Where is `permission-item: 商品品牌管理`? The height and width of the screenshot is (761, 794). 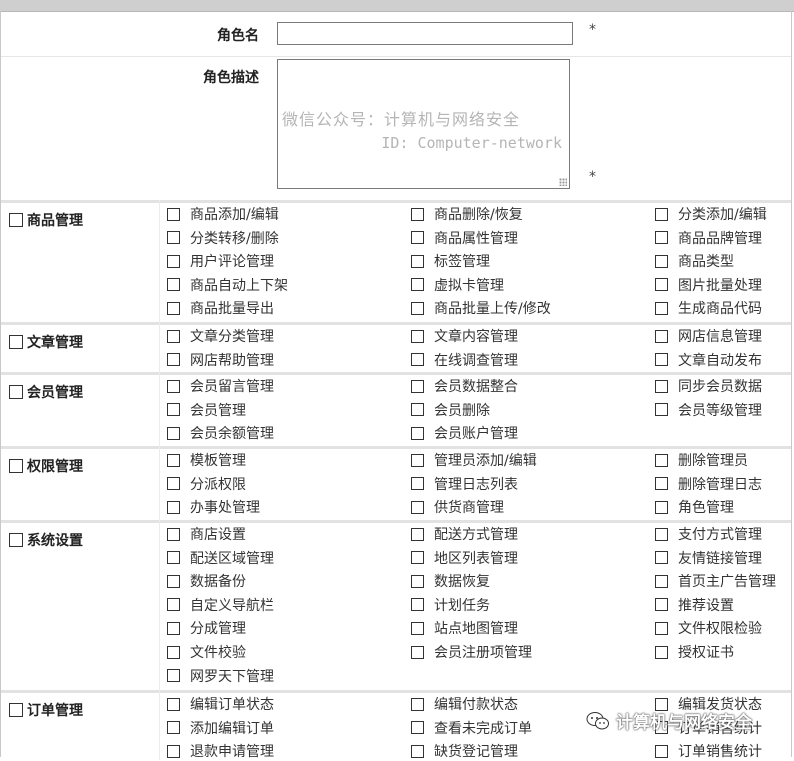
permission-item: 商品品牌管理 is located at coordinates (708, 238).